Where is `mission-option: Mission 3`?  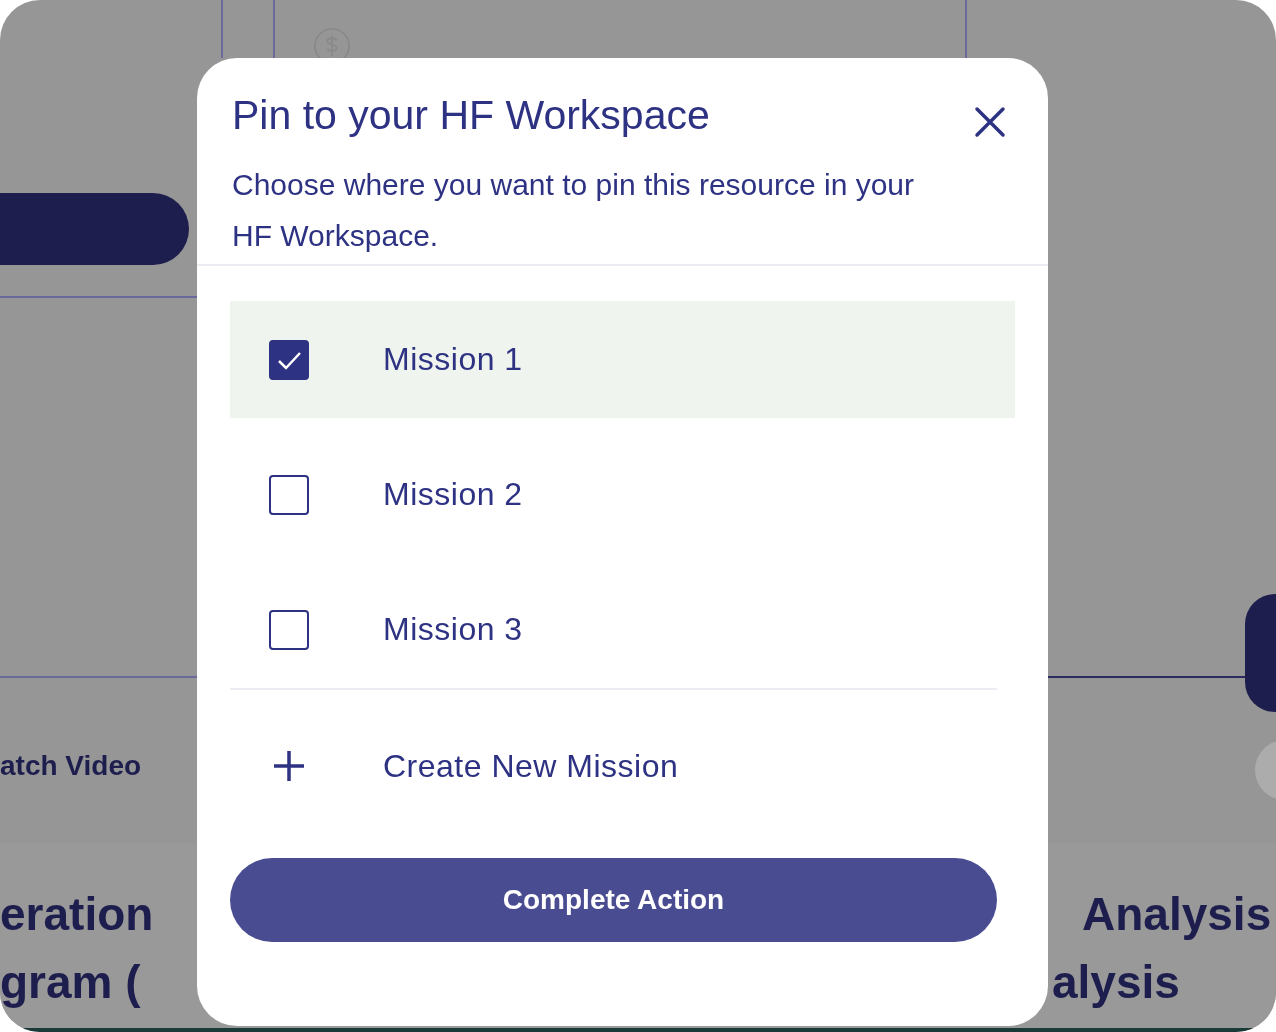 mission-option: Mission 3 is located at coordinates (622, 629).